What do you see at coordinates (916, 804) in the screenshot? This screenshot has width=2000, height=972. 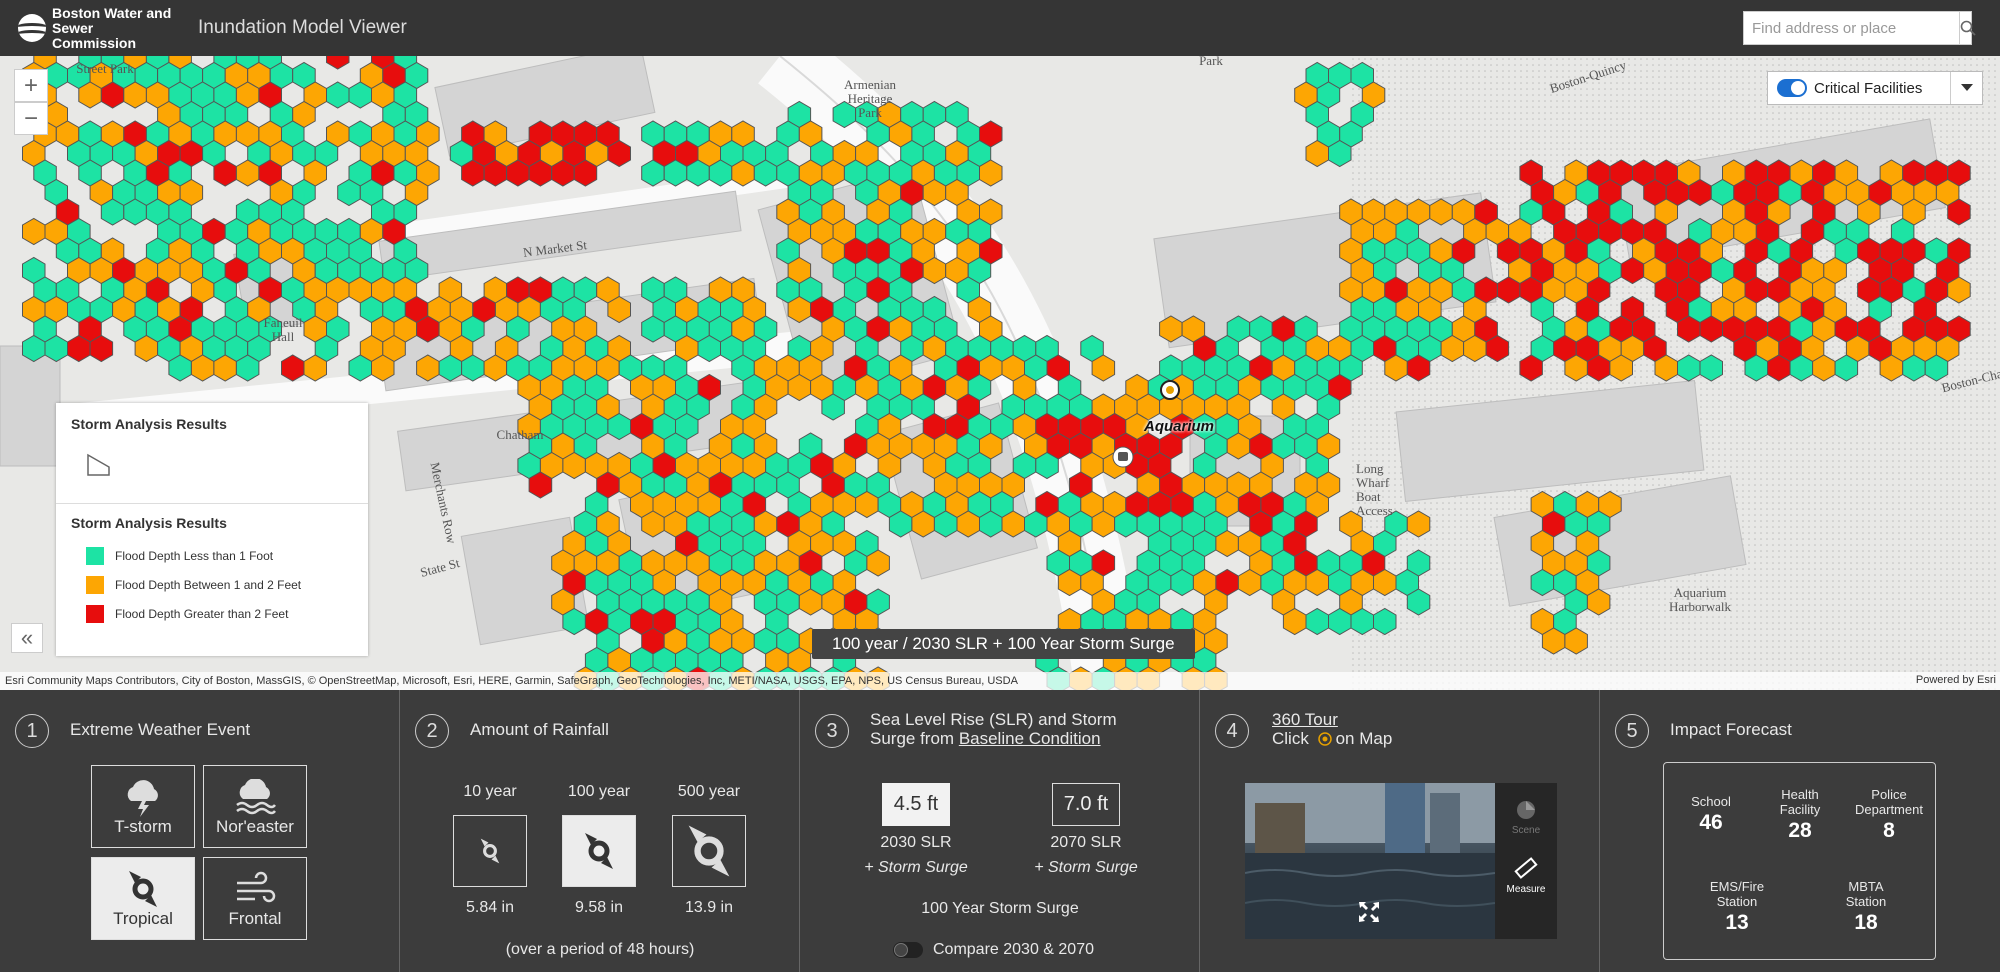 I see `slr-2030-button: 4.5 ft` at bounding box center [916, 804].